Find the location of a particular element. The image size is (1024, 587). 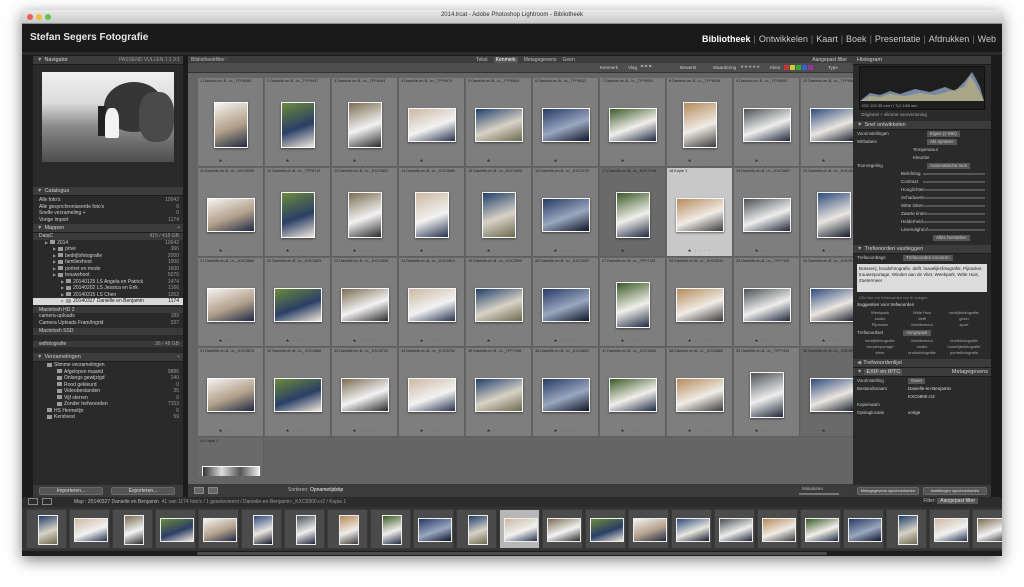

white-balance-menu: Als opname is located at coordinates (942, 142).